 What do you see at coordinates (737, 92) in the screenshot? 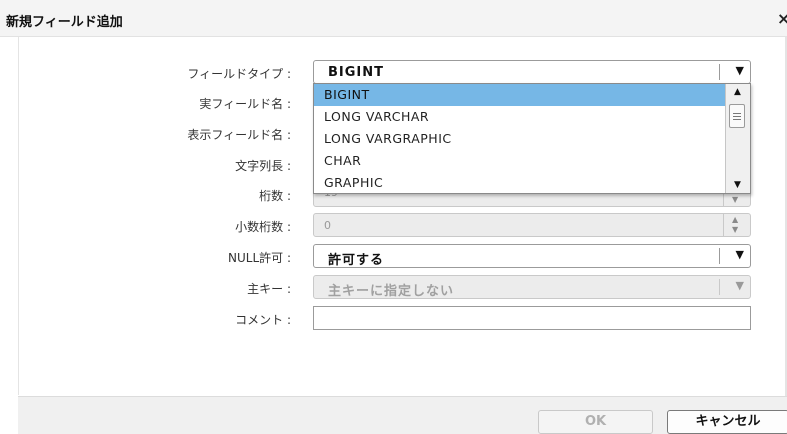
I see `scroll-up-icon: ▲` at bounding box center [737, 92].